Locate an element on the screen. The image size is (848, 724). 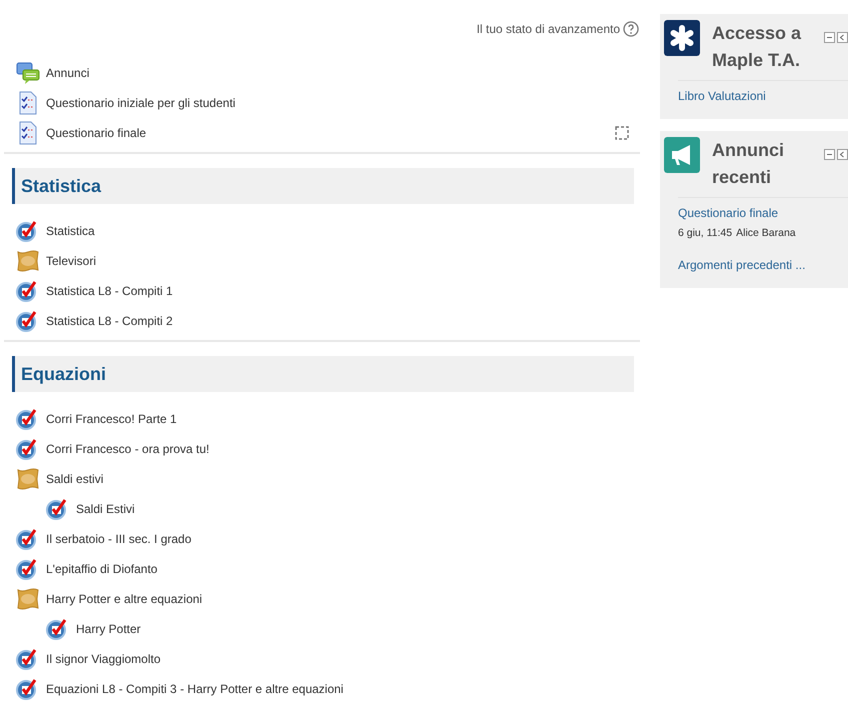
activity-link: Annunci is located at coordinates (68, 73).